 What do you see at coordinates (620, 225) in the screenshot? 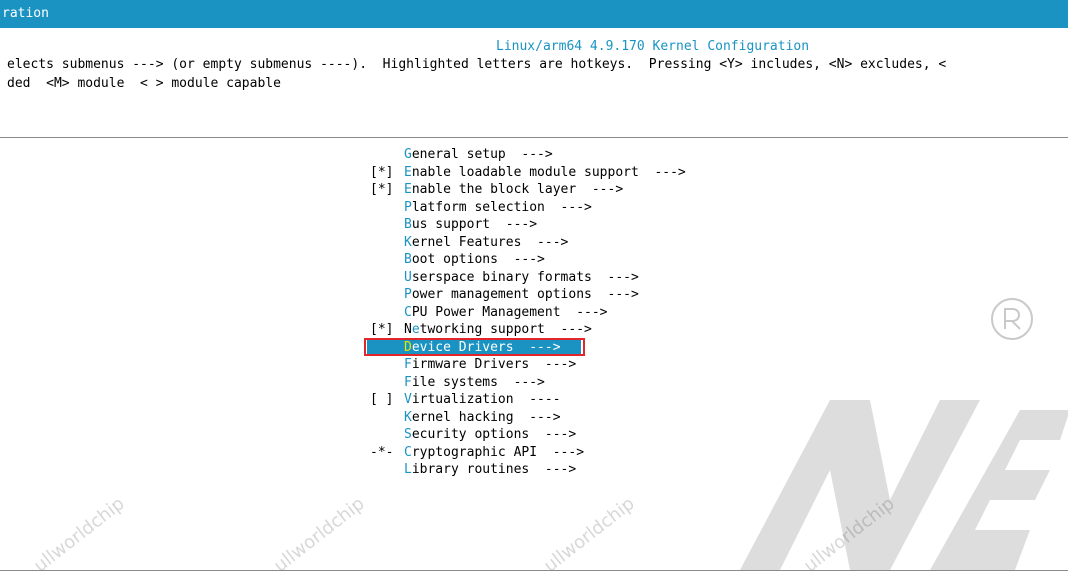
I see `menu-item: Bus support --->` at bounding box center [620, 225].